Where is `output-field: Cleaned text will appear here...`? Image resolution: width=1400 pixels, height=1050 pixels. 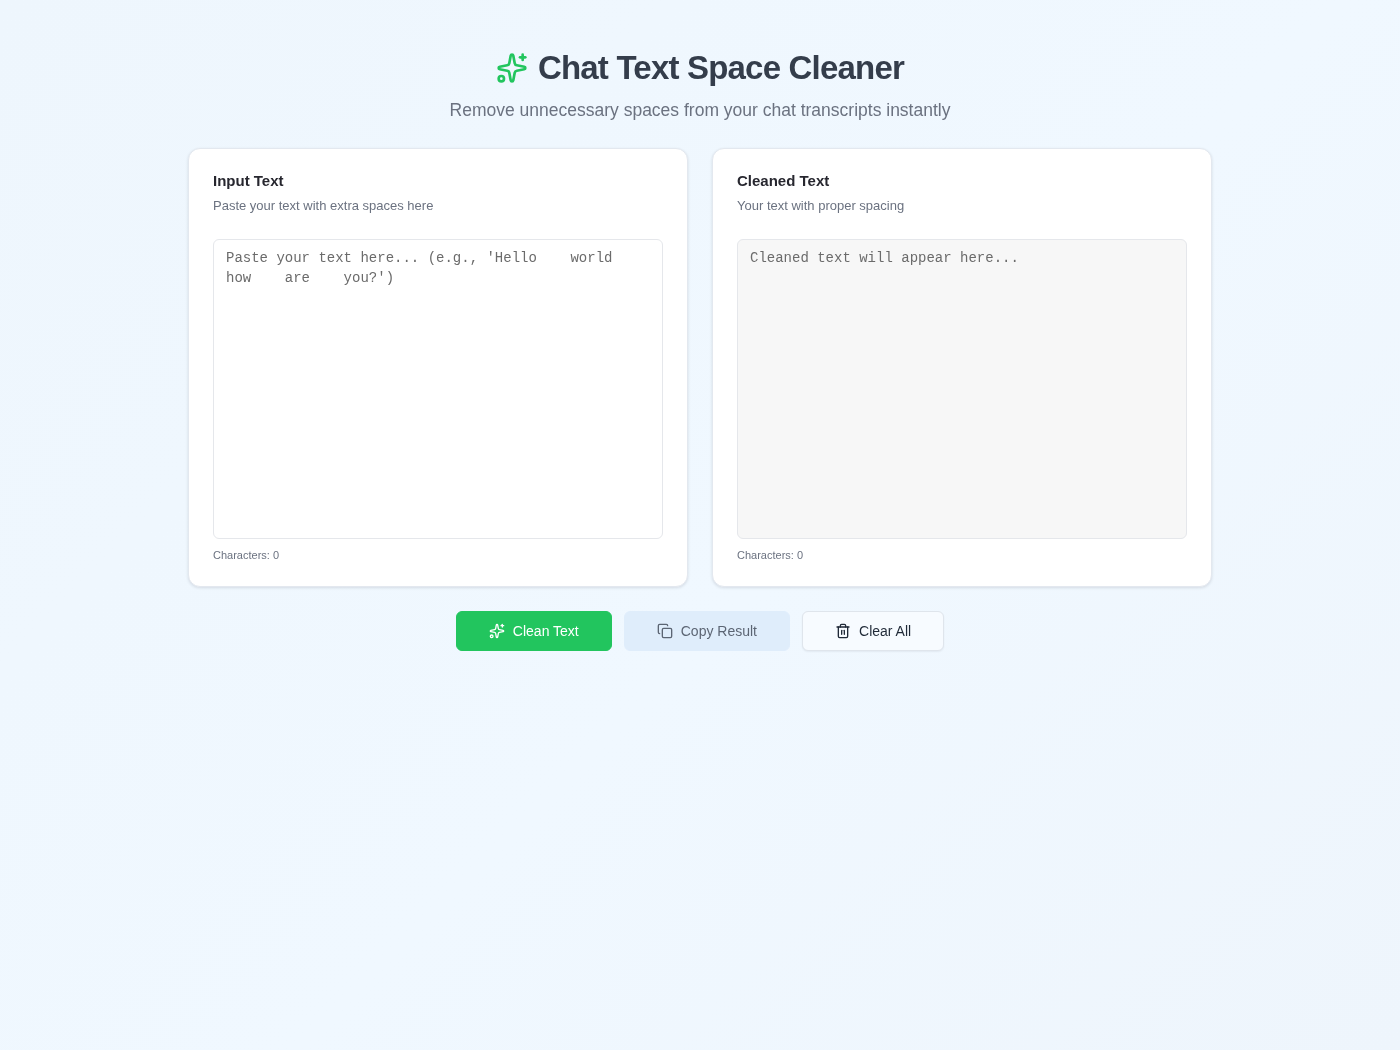 output-field: Cleaned text will appear here... is located at coordinates (962, 389).